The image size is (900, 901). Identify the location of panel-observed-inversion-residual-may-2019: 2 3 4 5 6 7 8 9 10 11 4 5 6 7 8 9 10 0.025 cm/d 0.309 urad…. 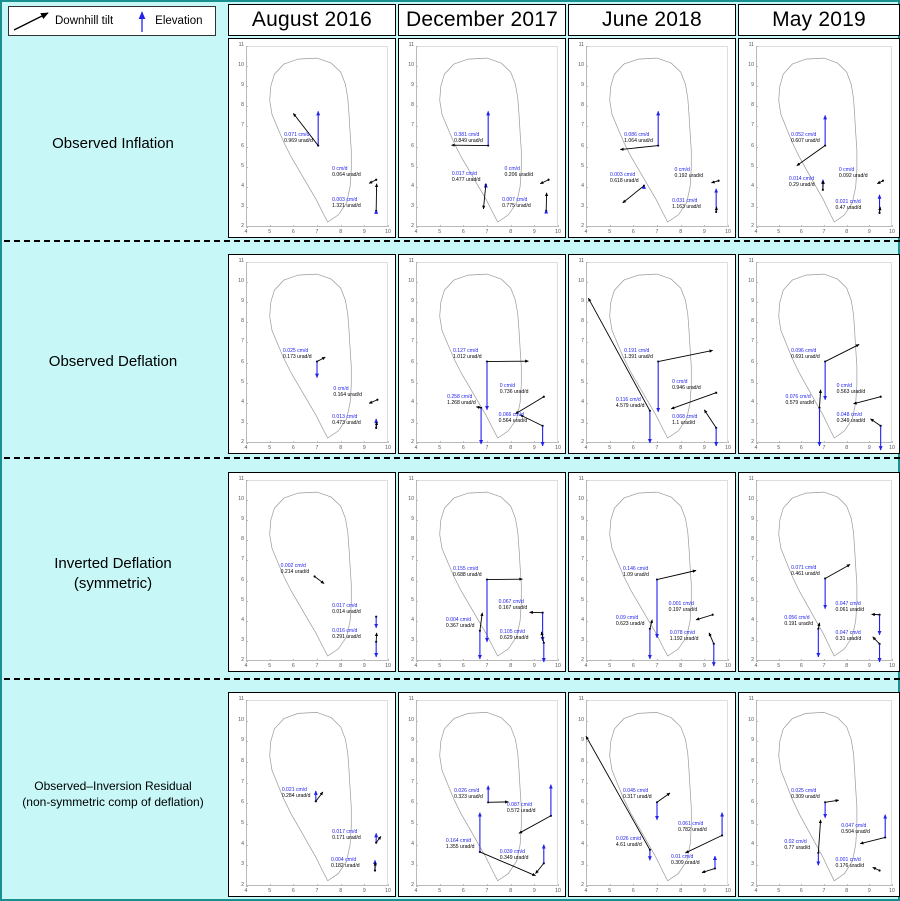
(819, 794).